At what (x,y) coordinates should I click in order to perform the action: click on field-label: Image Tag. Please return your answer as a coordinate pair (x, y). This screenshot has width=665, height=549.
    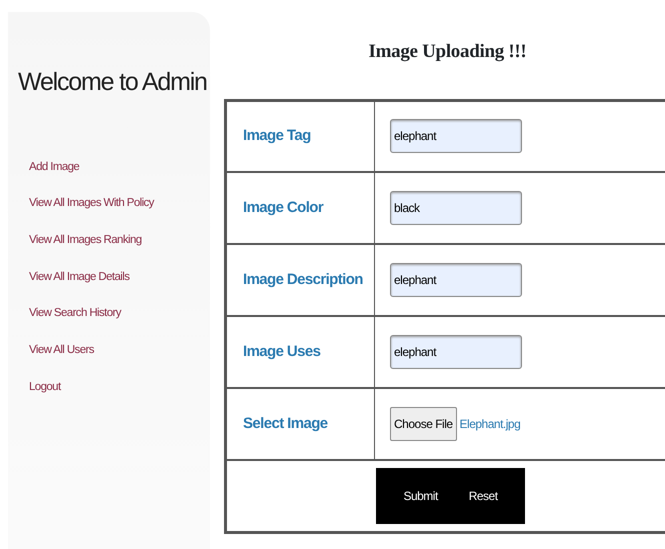
    Looking at the image, I should click on (300, 136).